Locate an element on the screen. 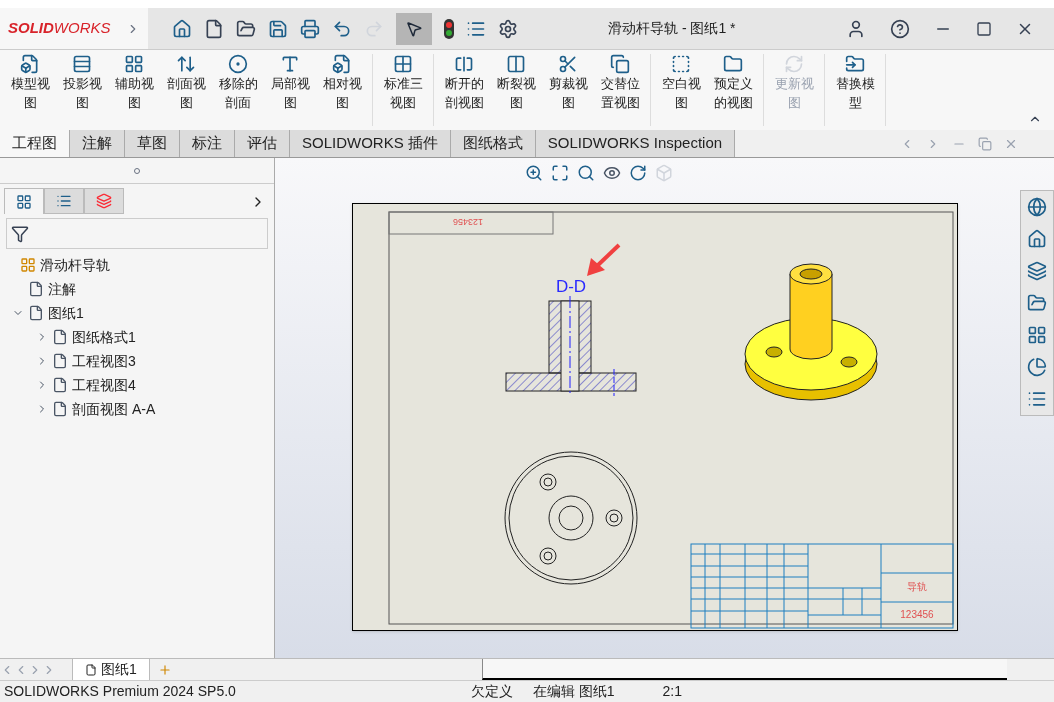 The width and height of the screenshot is (1054, 702). rotate-icon is located at coordinates (638, 173).